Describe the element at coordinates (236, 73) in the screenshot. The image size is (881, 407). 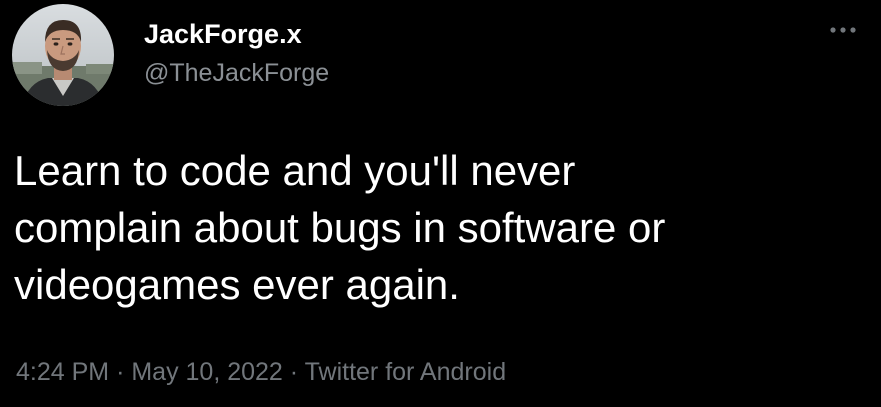
I see `user-handle: @TheJackForge` at that location.